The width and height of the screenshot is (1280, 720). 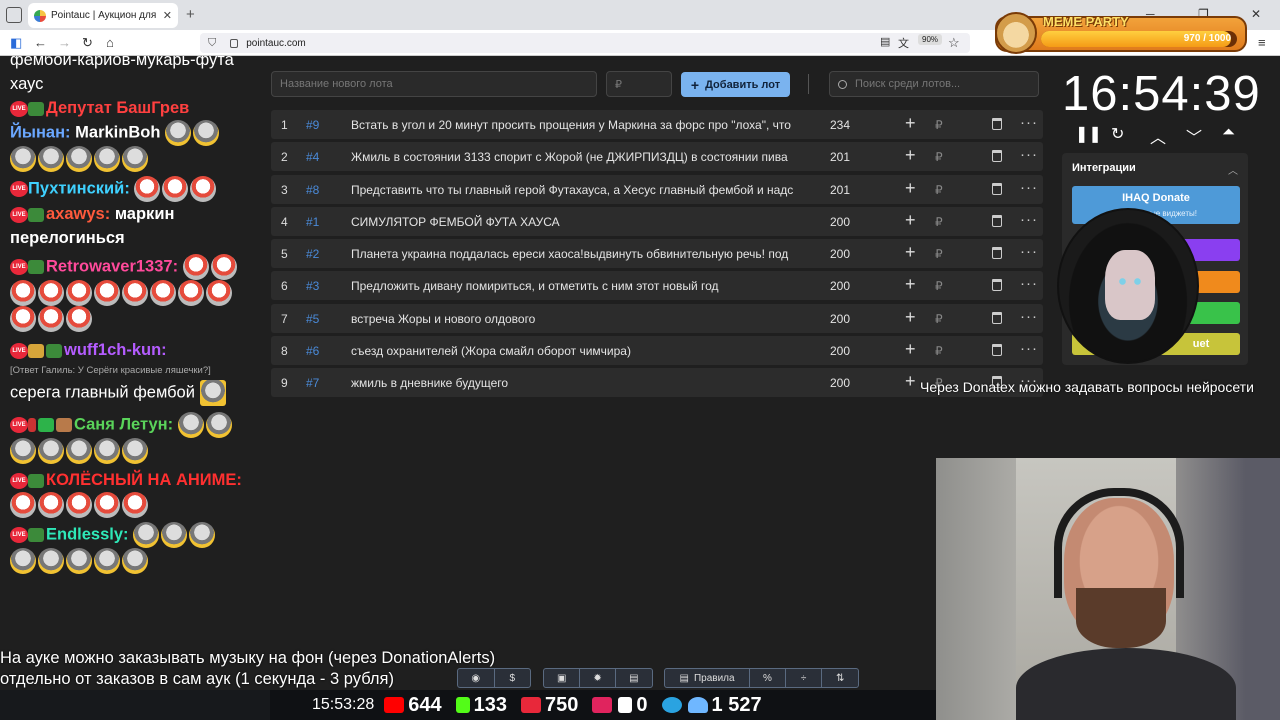 What do you see at coordinates (885, 41) in the screenshot?
I see `reader-mode-icon: ▤` at bounding box center [885, 41].